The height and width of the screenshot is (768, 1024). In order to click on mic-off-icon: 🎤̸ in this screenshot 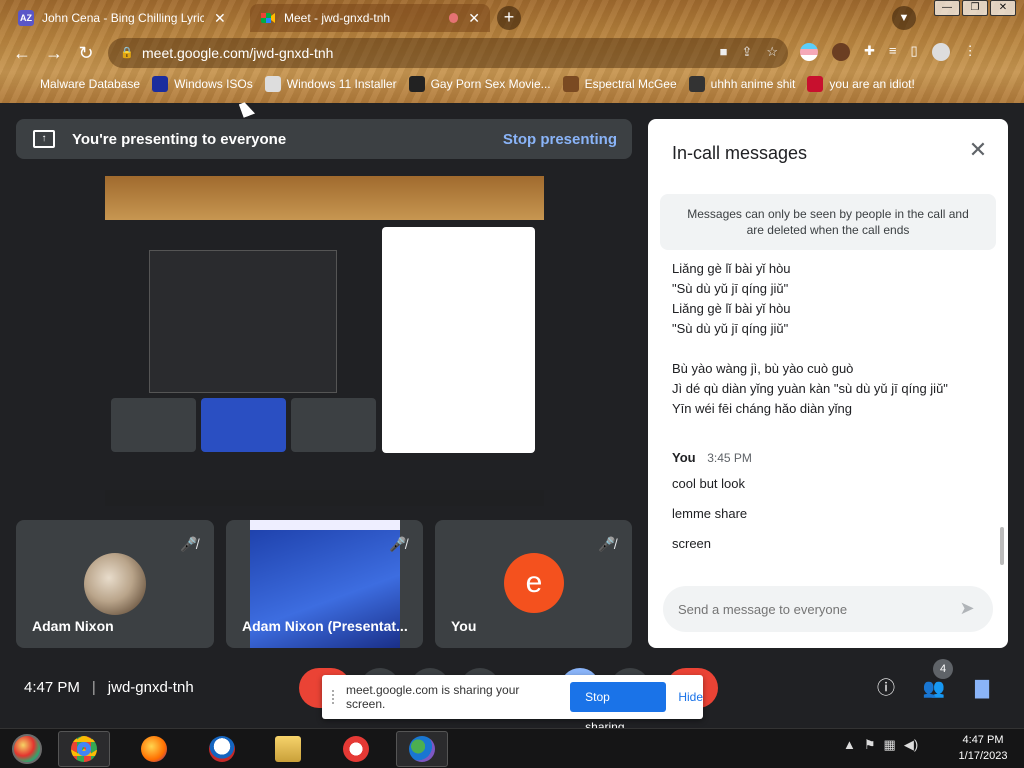, I will do `click(189, 544)`.